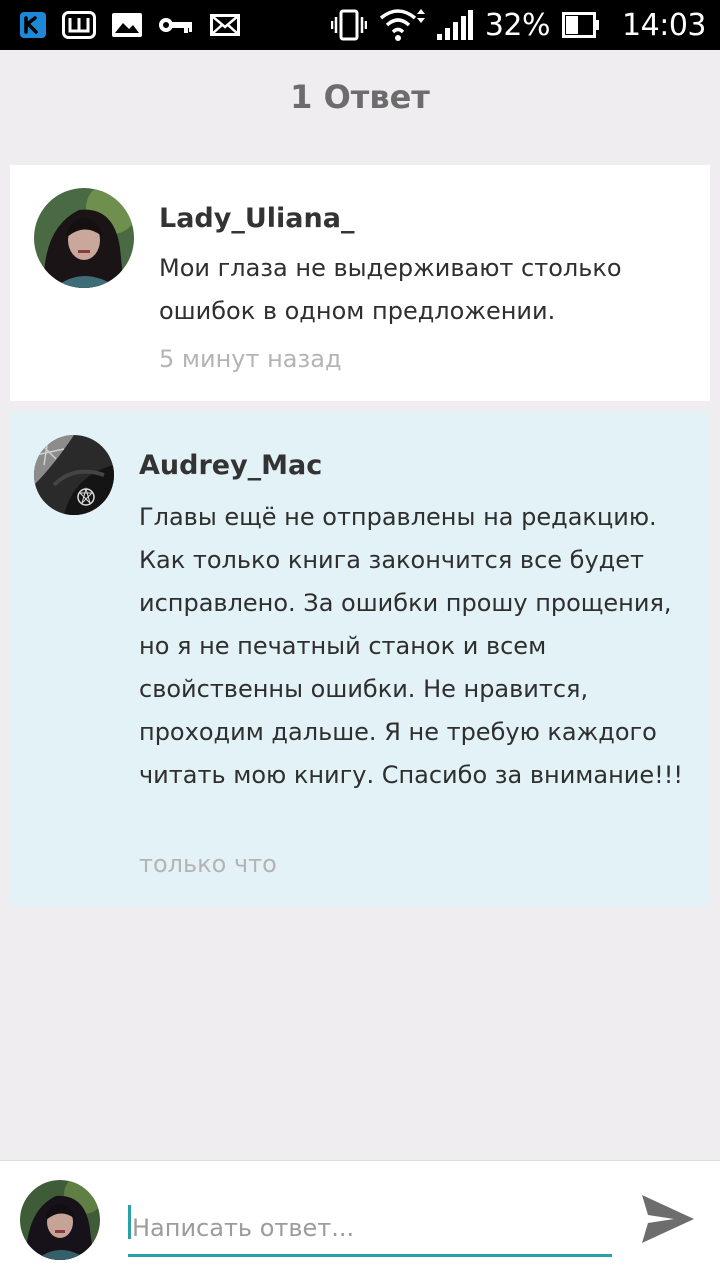  I want to click on w-app-icon, so click(79, 25).